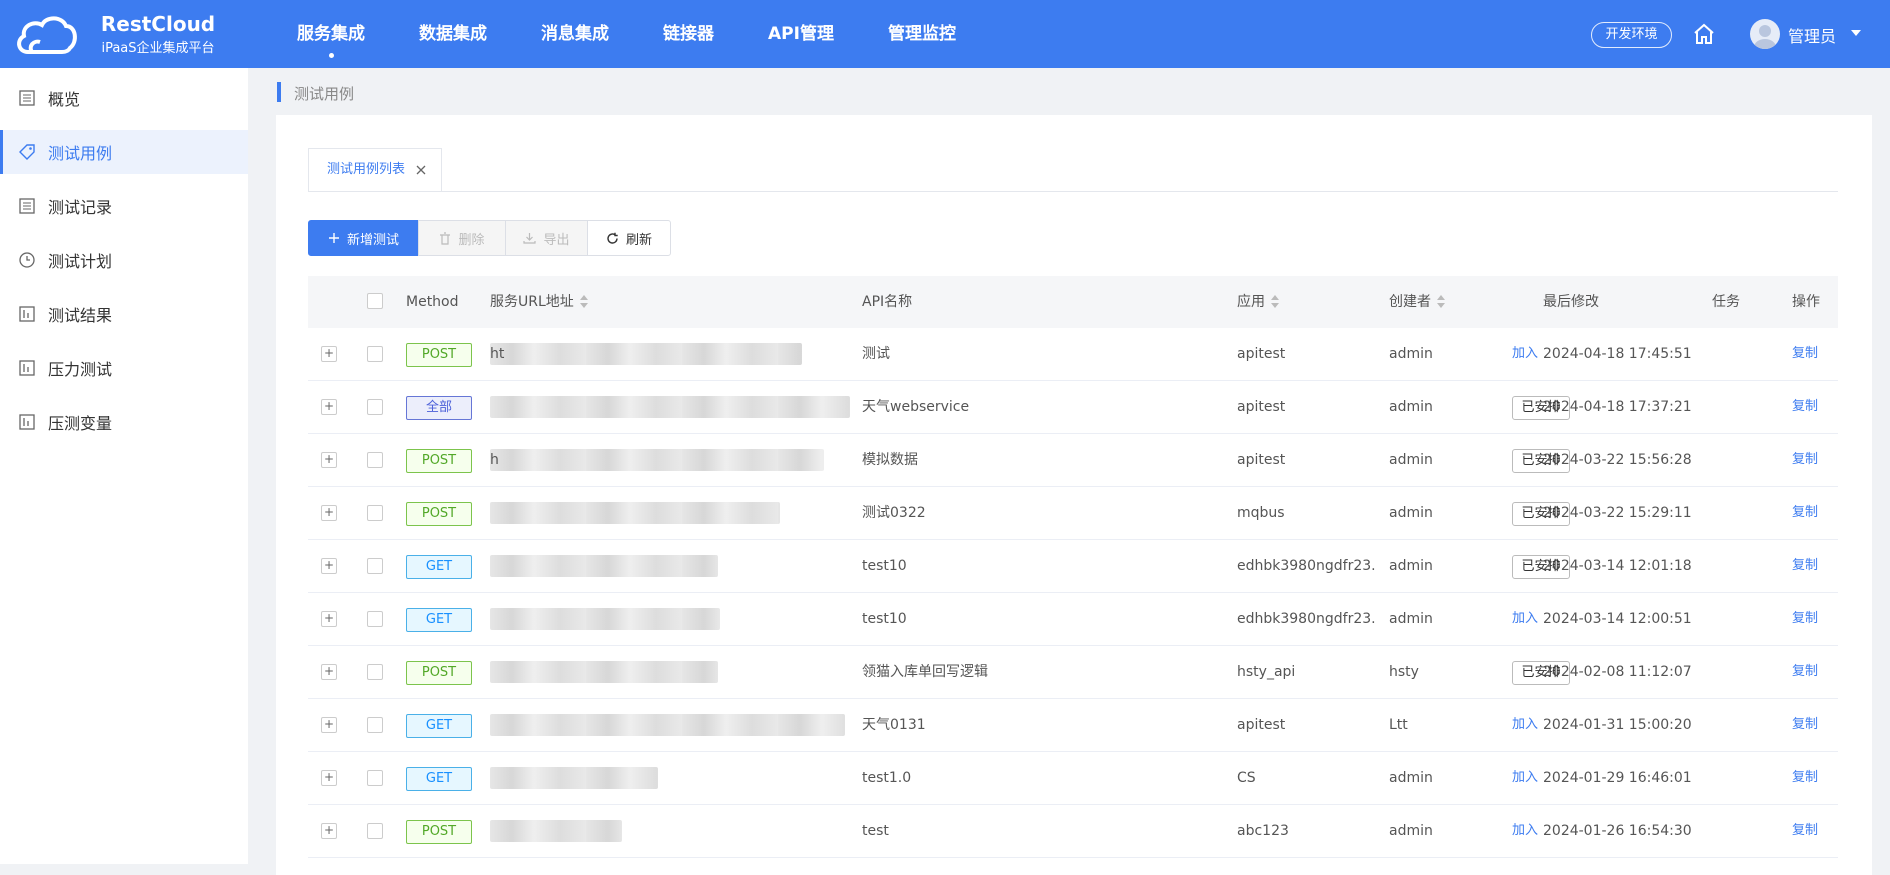 This screenshot has width=1890, height=875. Describe the element at coordinates (1411, 566) in the screenshot. I see `creator-cell: admin` at that location.